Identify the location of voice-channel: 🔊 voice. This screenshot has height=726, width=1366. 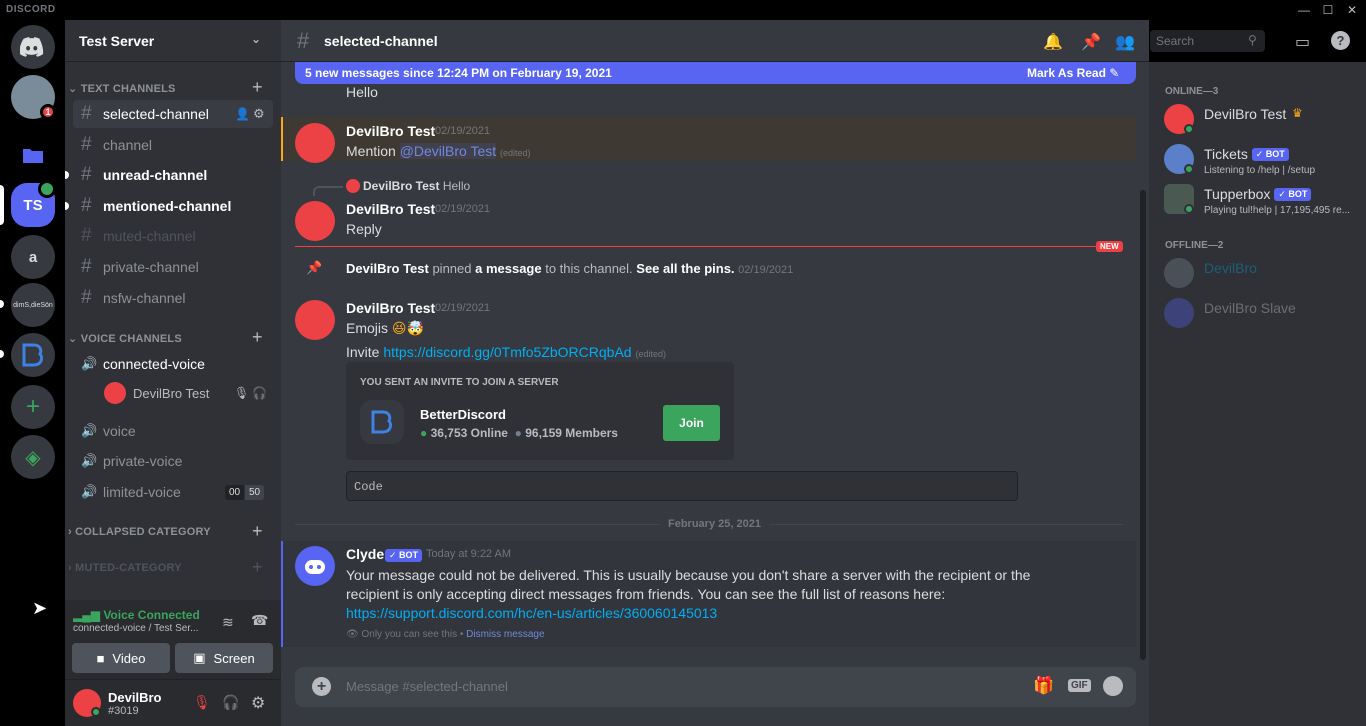
(173, 431).